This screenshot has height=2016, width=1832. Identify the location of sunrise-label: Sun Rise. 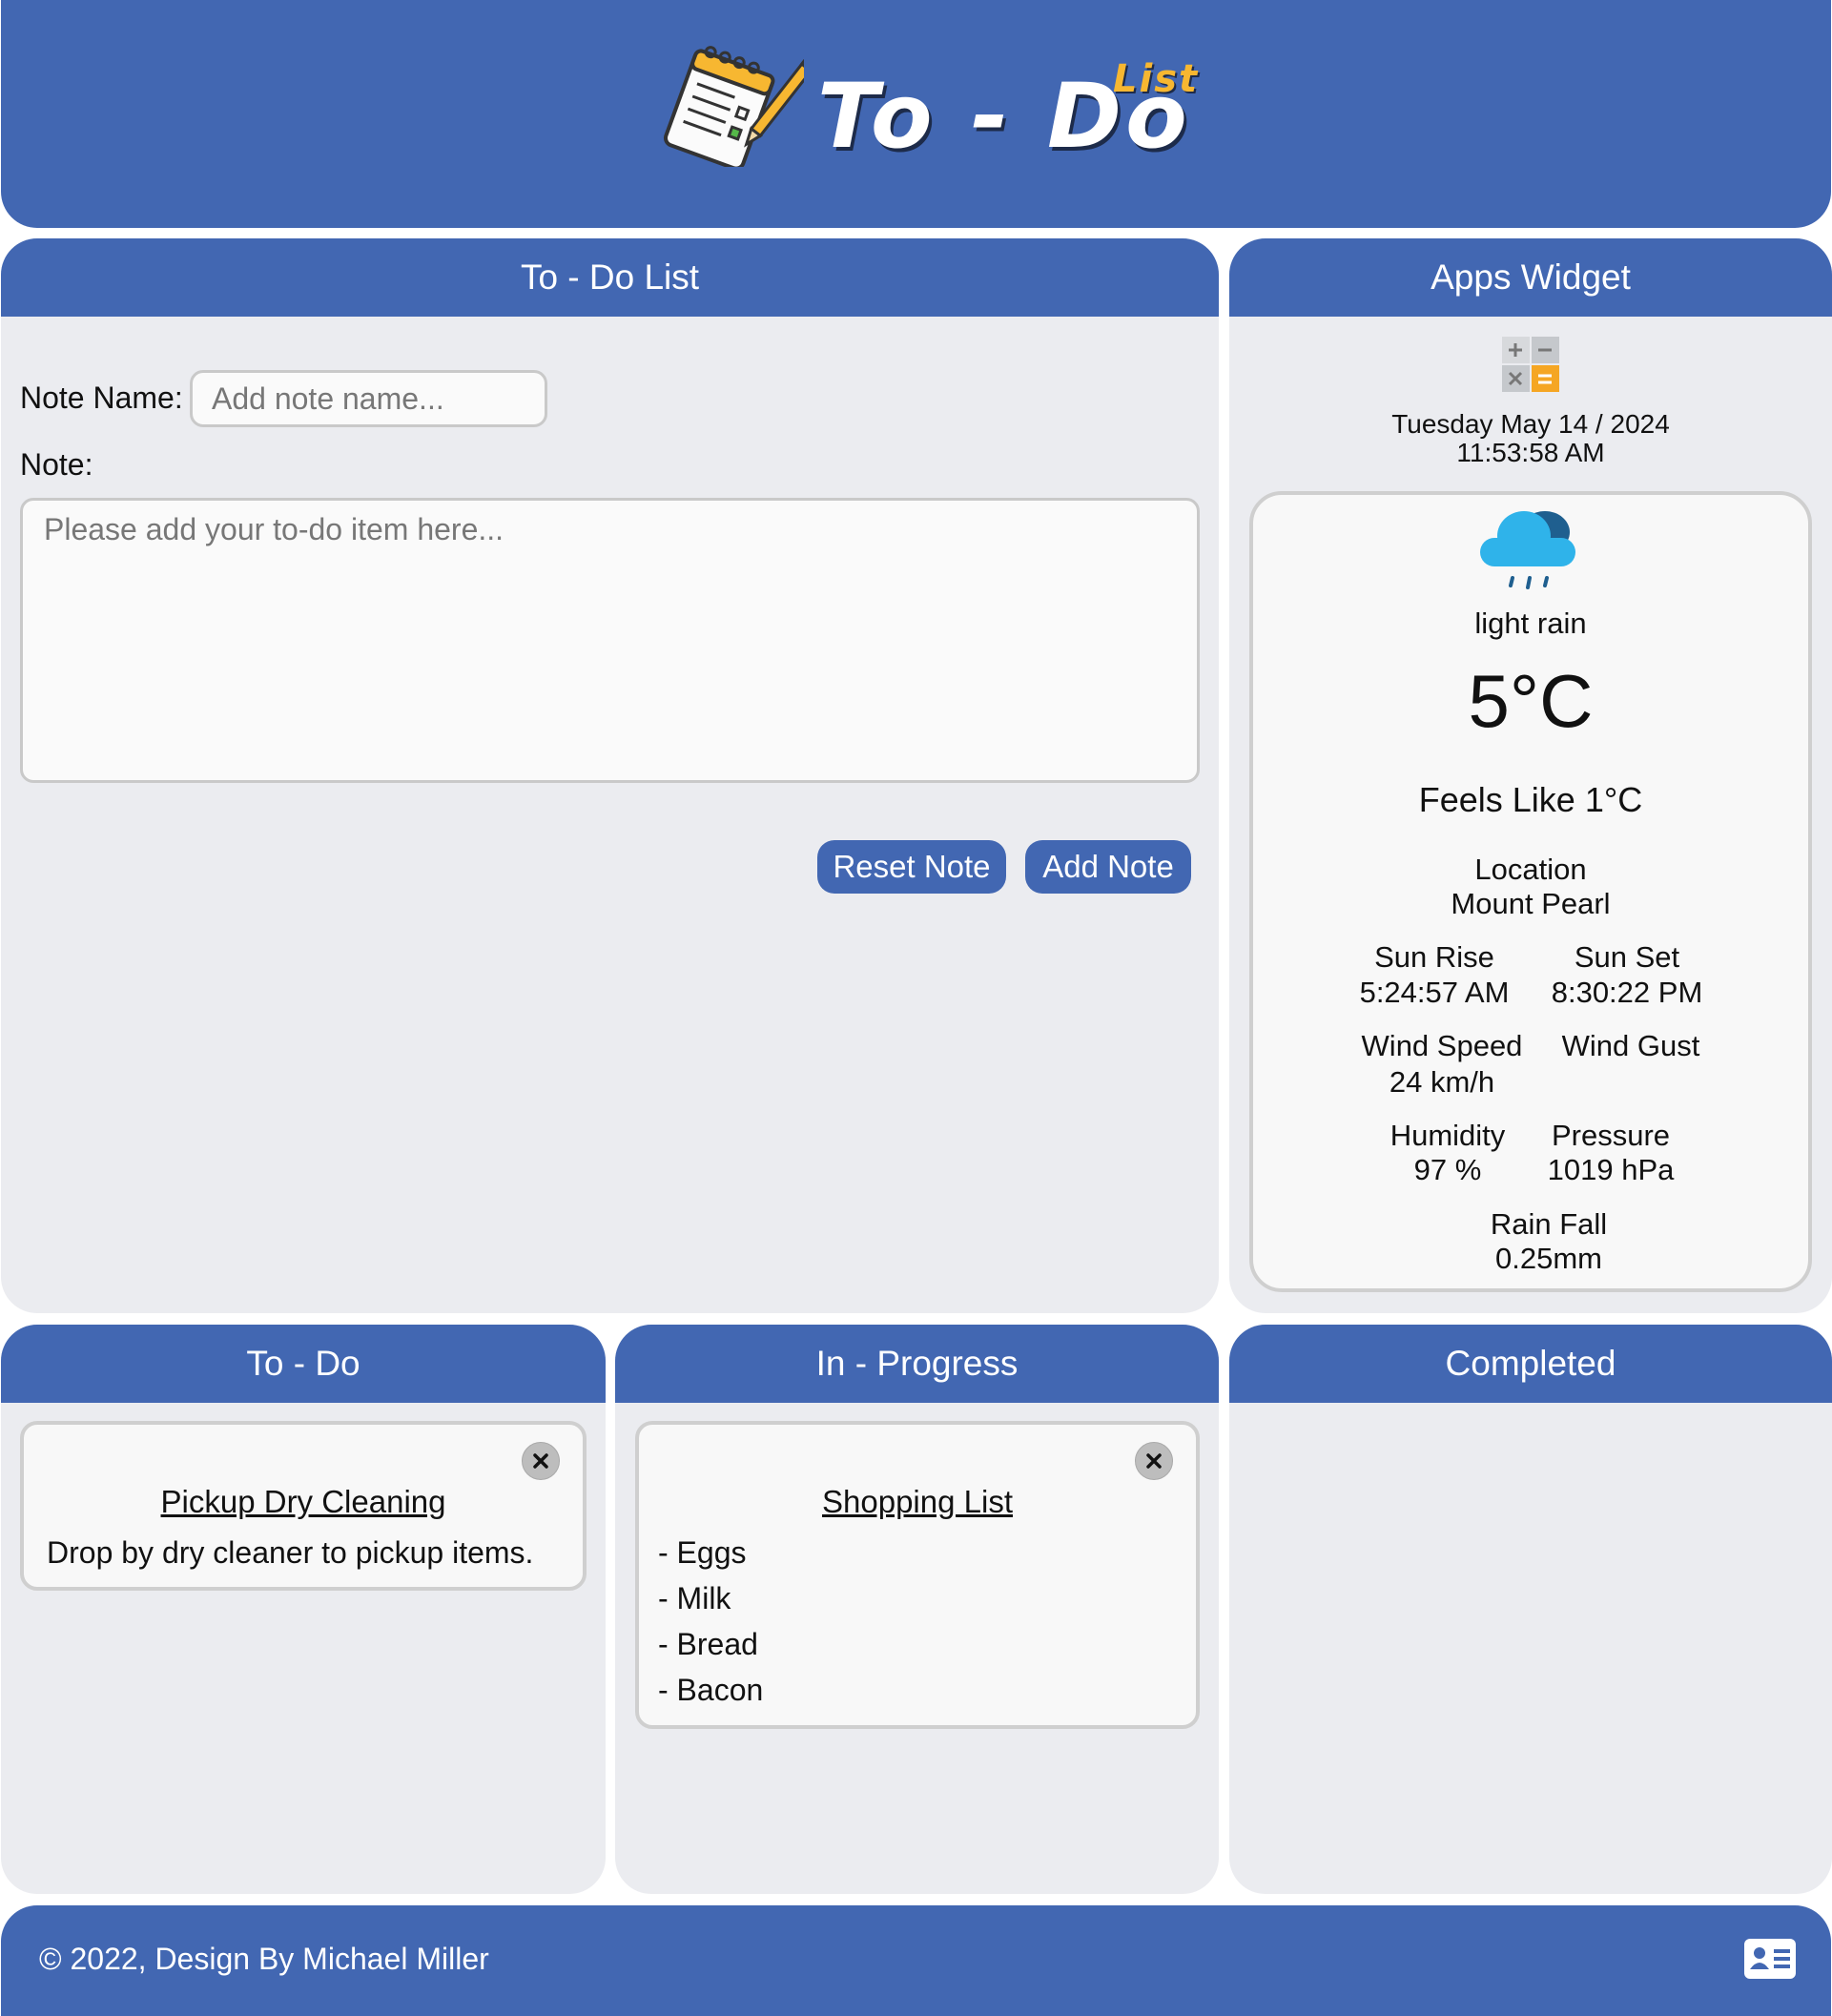
(1434, 957).